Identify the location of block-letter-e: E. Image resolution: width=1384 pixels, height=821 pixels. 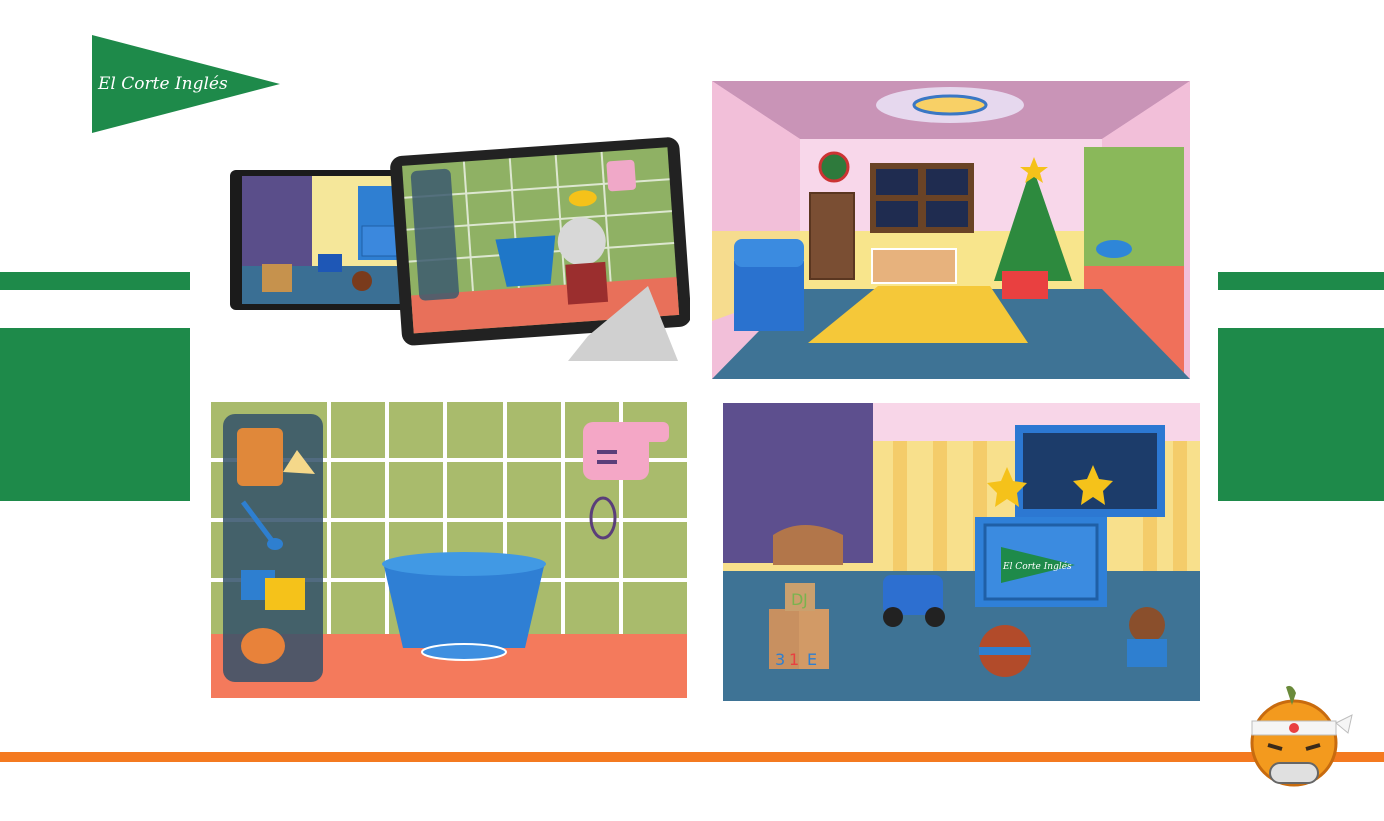
(812, 659).